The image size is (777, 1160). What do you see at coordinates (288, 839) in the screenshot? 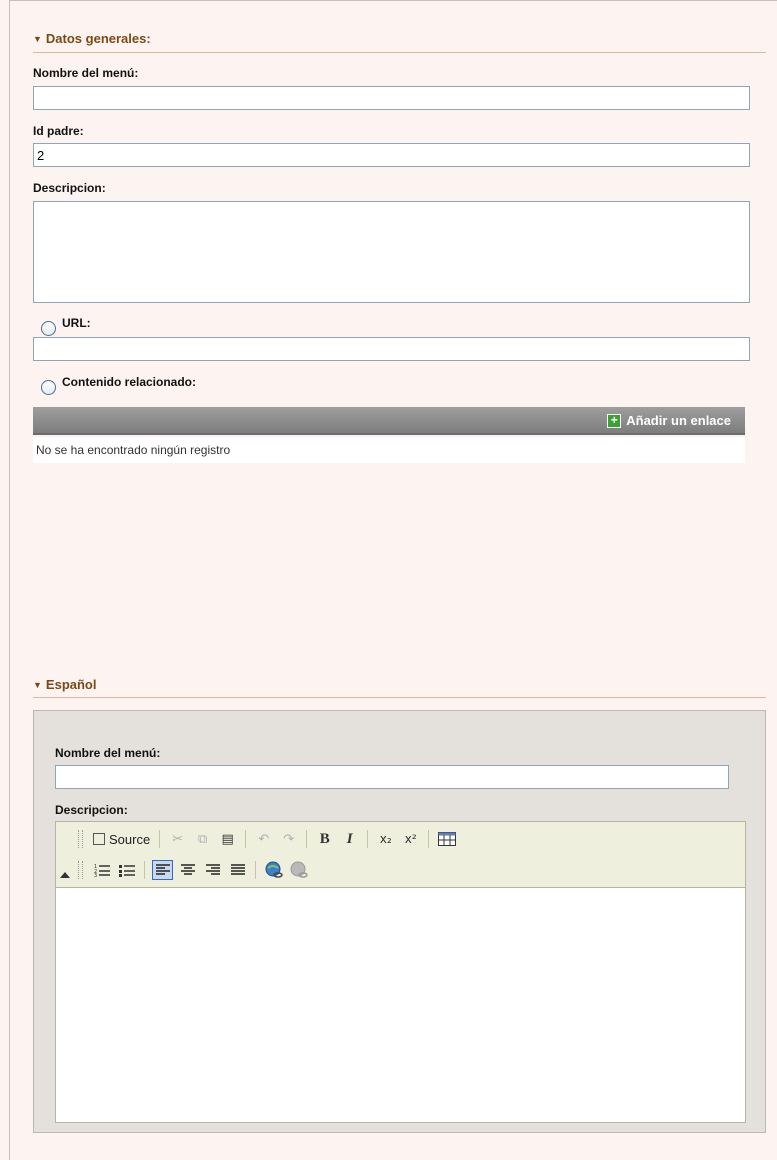
I see `redo-icon: ↷` at bounding box center [288, 839].